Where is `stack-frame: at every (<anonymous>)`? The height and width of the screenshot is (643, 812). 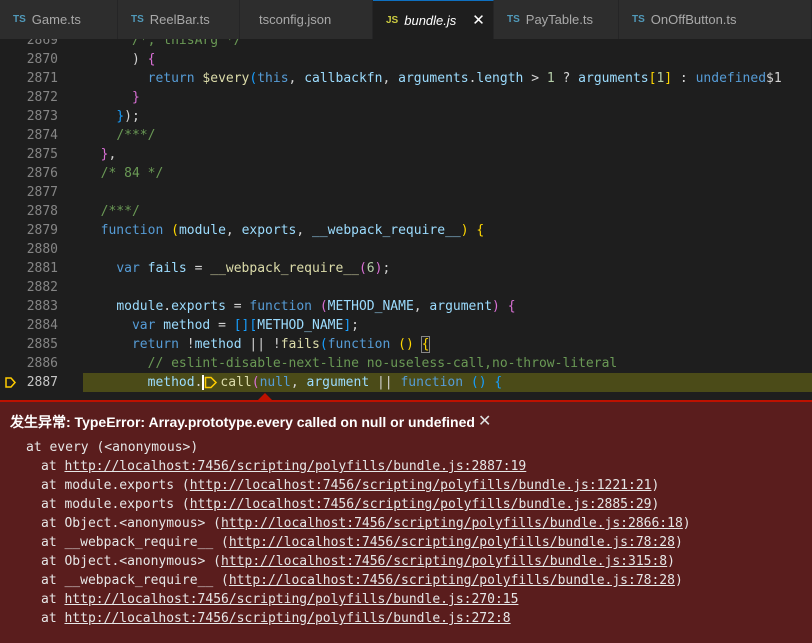
stack-frame: at every (<anonymous>) is located at coordinates (112, 447).